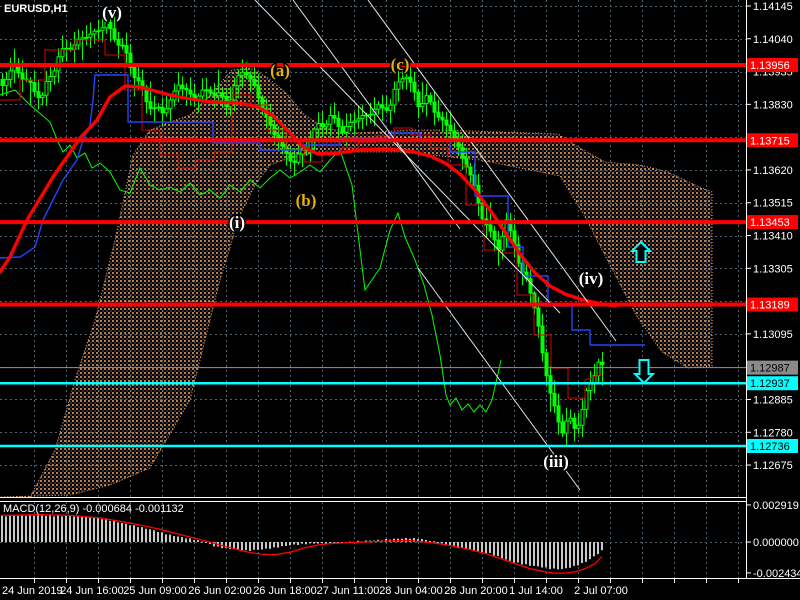  What do you see at coordinates (773, 289) in the screenshot?
I see `price-axis` at bounding box center [773, 289].